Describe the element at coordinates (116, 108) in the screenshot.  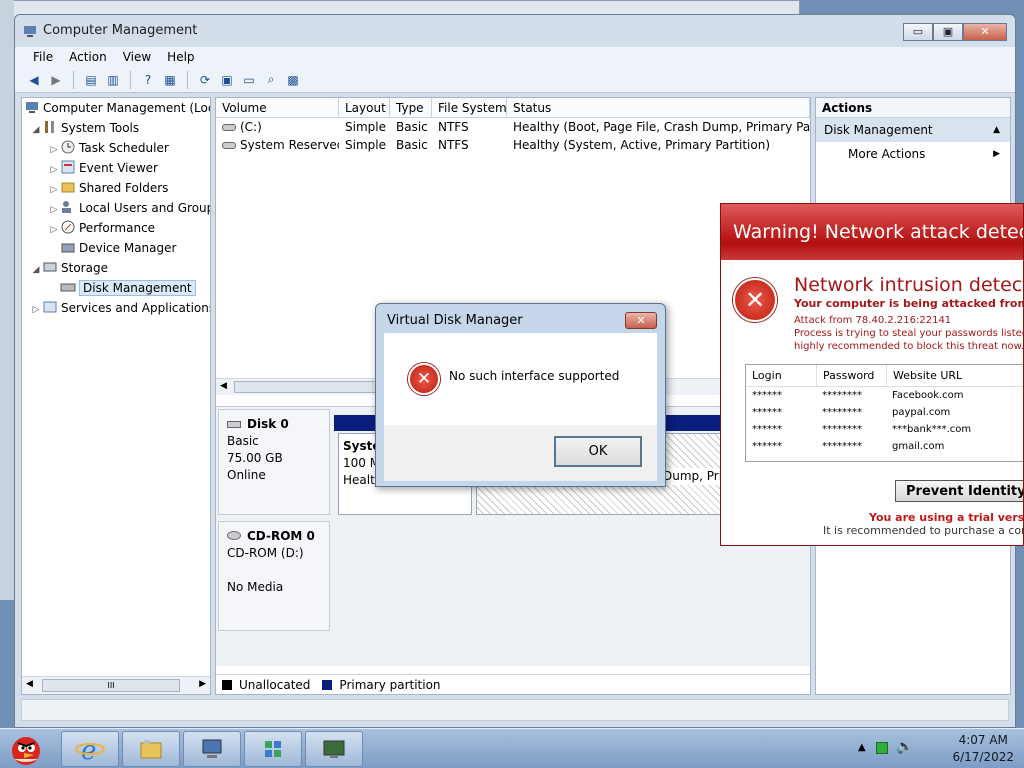
I see `tree-root: Computer Management (Local` at that location.